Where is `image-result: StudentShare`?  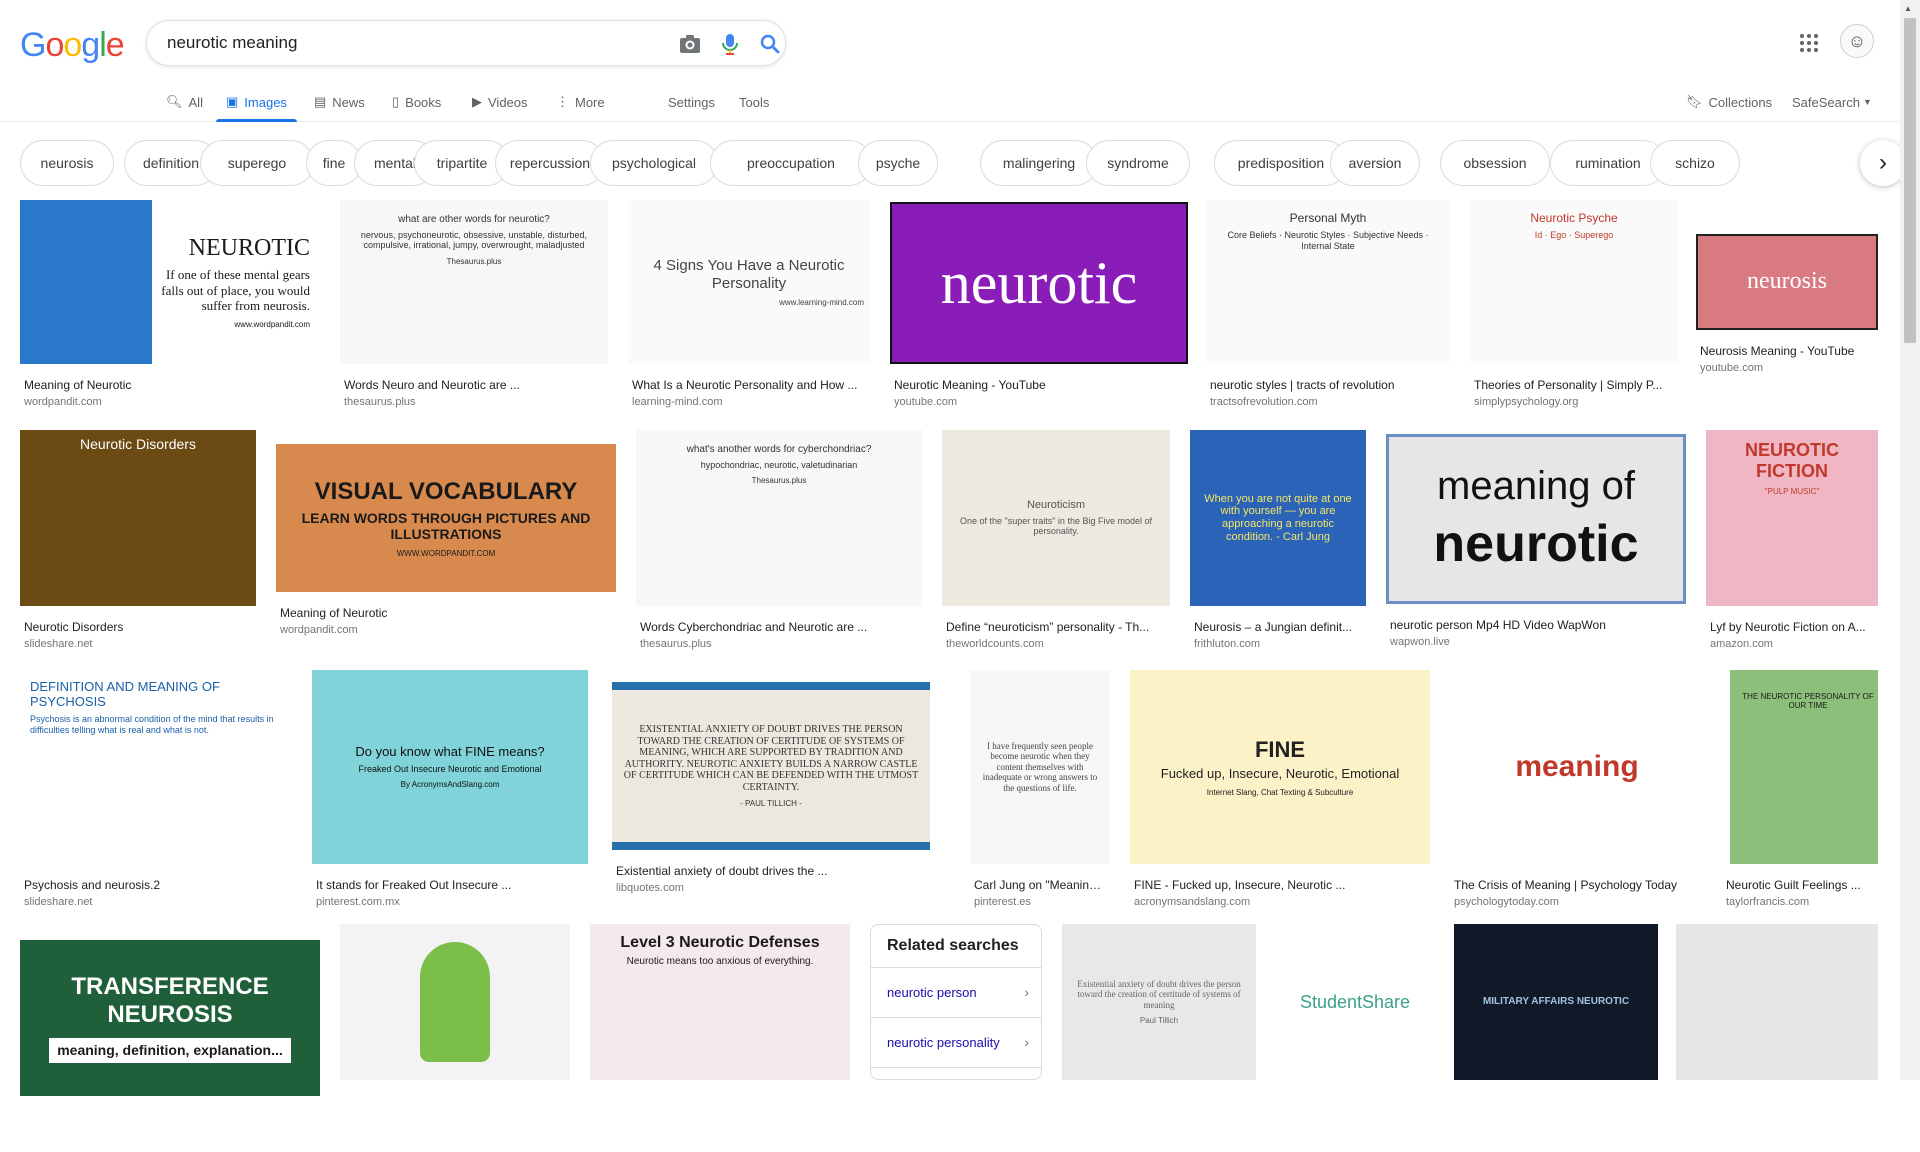
image-result: StudentShare is located at coordinates (1355, 1030).